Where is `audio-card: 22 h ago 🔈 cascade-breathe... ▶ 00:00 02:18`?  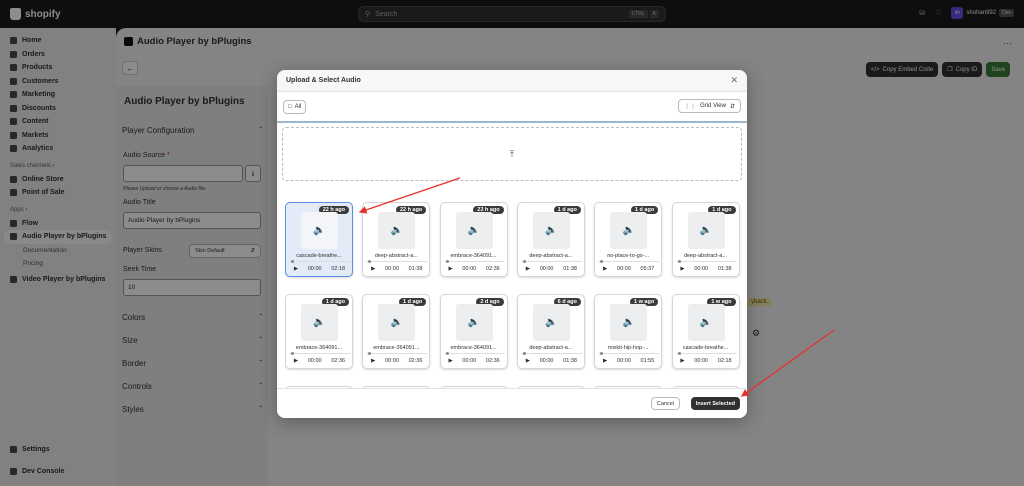
audio-card: 22 h ago 🔈 cascade-breathe... ▶ 00:00 02:18 is located at coordinates (319, 239).